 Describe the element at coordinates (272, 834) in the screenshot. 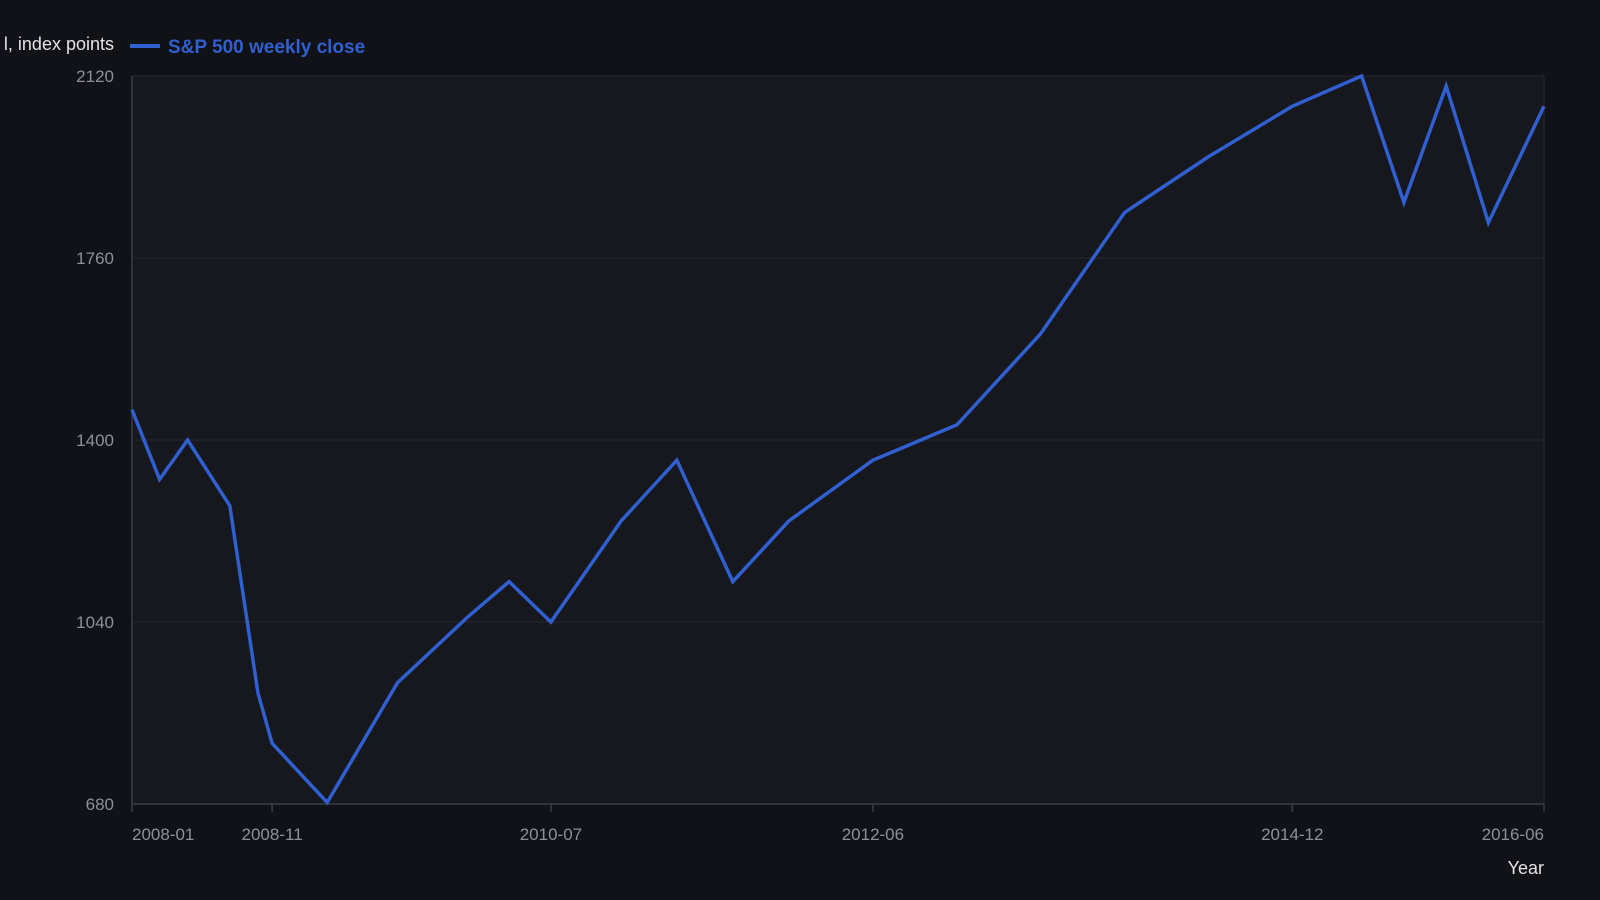

I see `x-tick-label: 2008-11` at that location.